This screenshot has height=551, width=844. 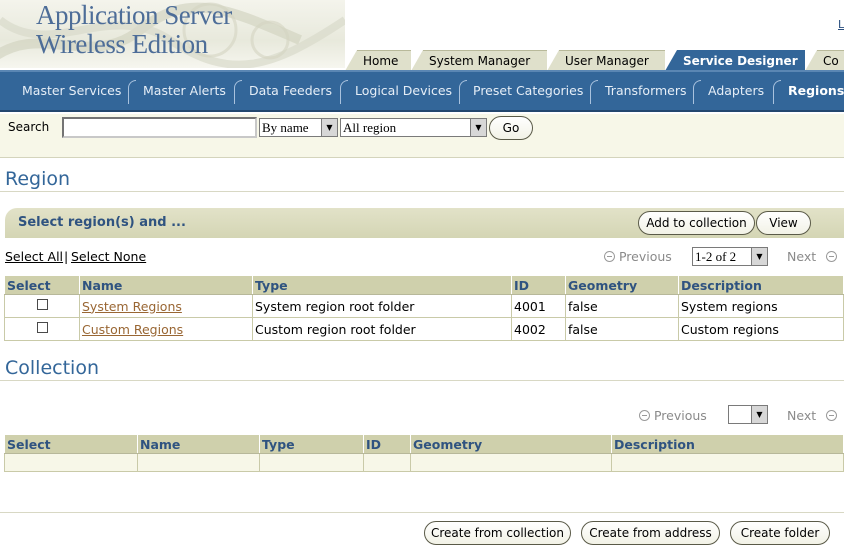 What do you see at coordinates (511, 128) in the screenshot?
I see `go-button: Go` at bounding box center [511, 128].